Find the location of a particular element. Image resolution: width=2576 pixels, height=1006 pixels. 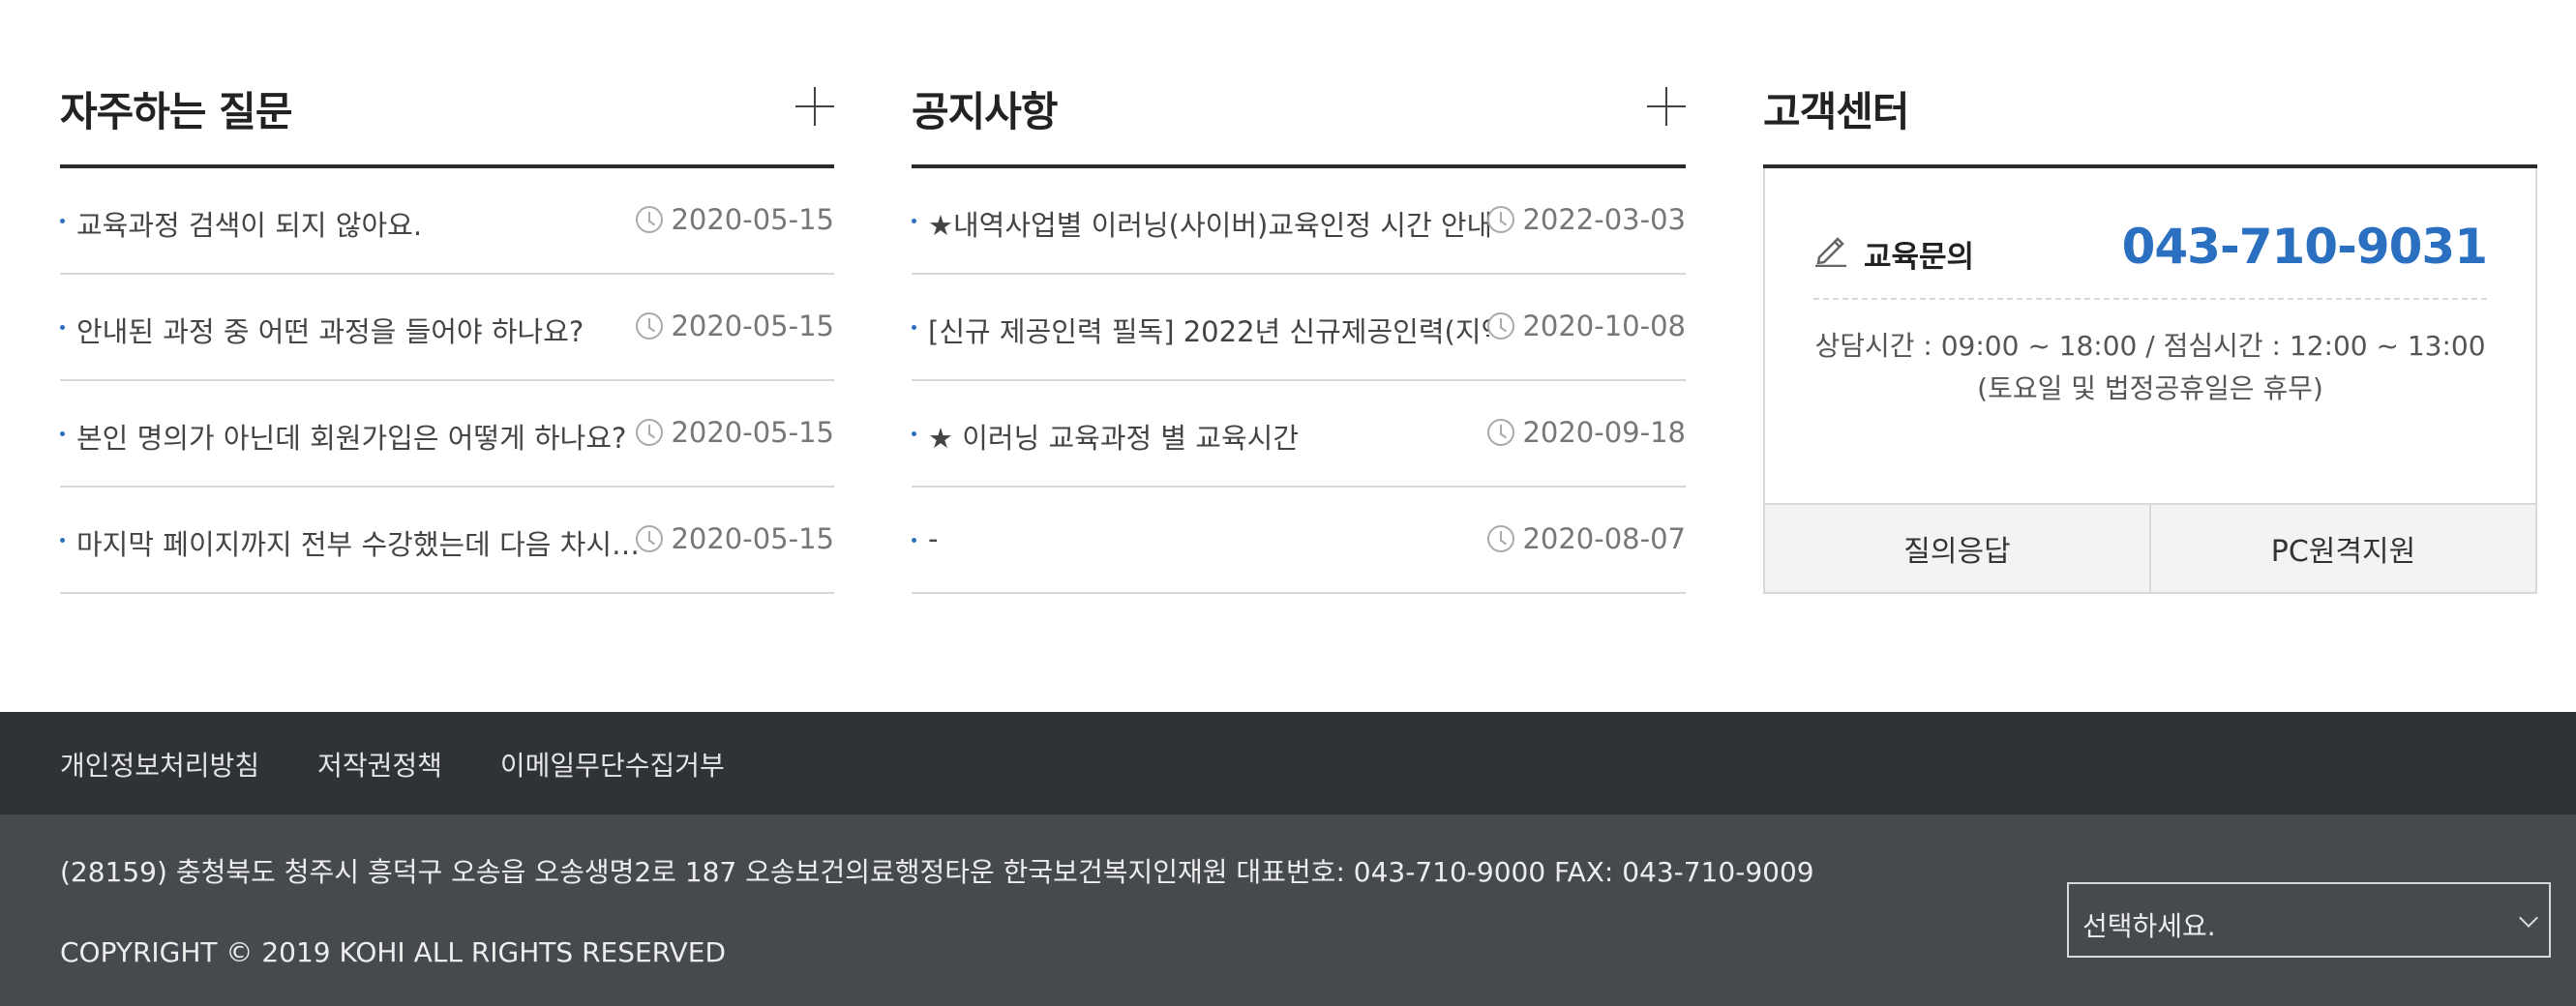

privacy-policy-link: 개인정보처리방침 is located at coordinates (159, 764).